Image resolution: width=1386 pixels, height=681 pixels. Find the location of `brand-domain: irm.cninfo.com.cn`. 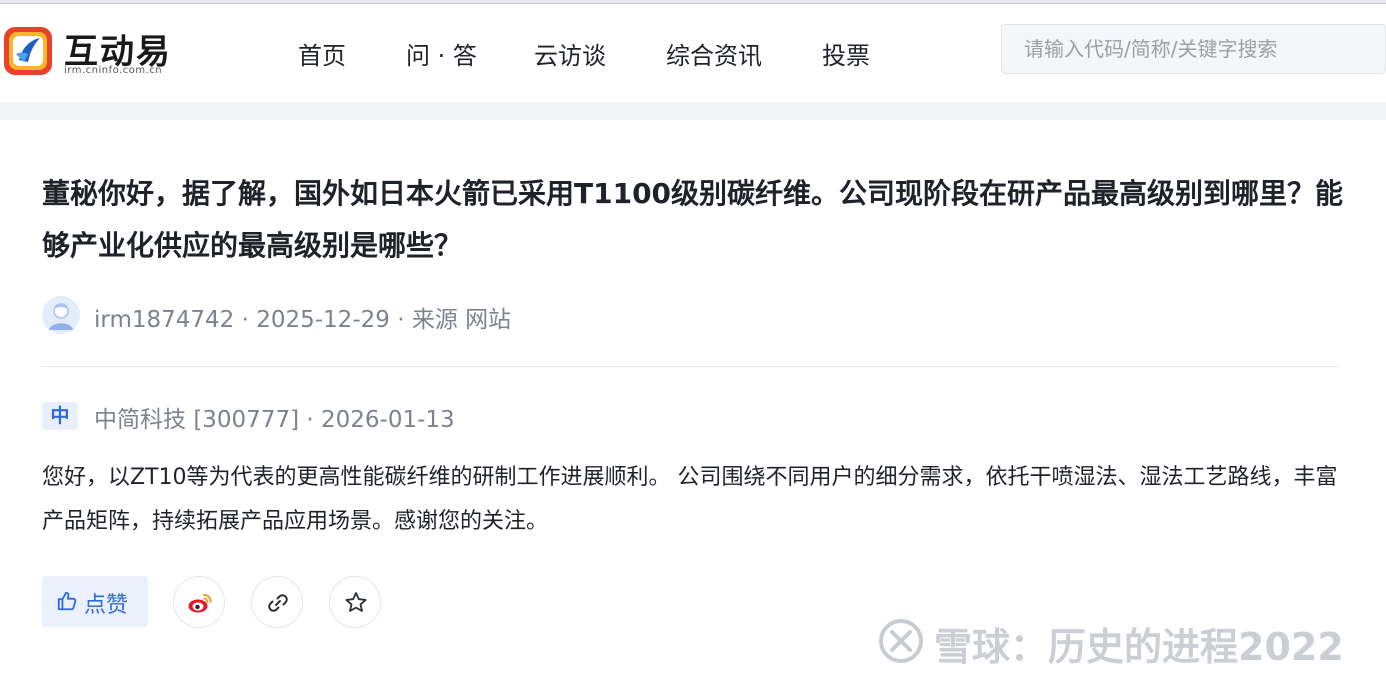

brand-domain: irm.cninfo.com.cn is located at coordinates (113, 70).